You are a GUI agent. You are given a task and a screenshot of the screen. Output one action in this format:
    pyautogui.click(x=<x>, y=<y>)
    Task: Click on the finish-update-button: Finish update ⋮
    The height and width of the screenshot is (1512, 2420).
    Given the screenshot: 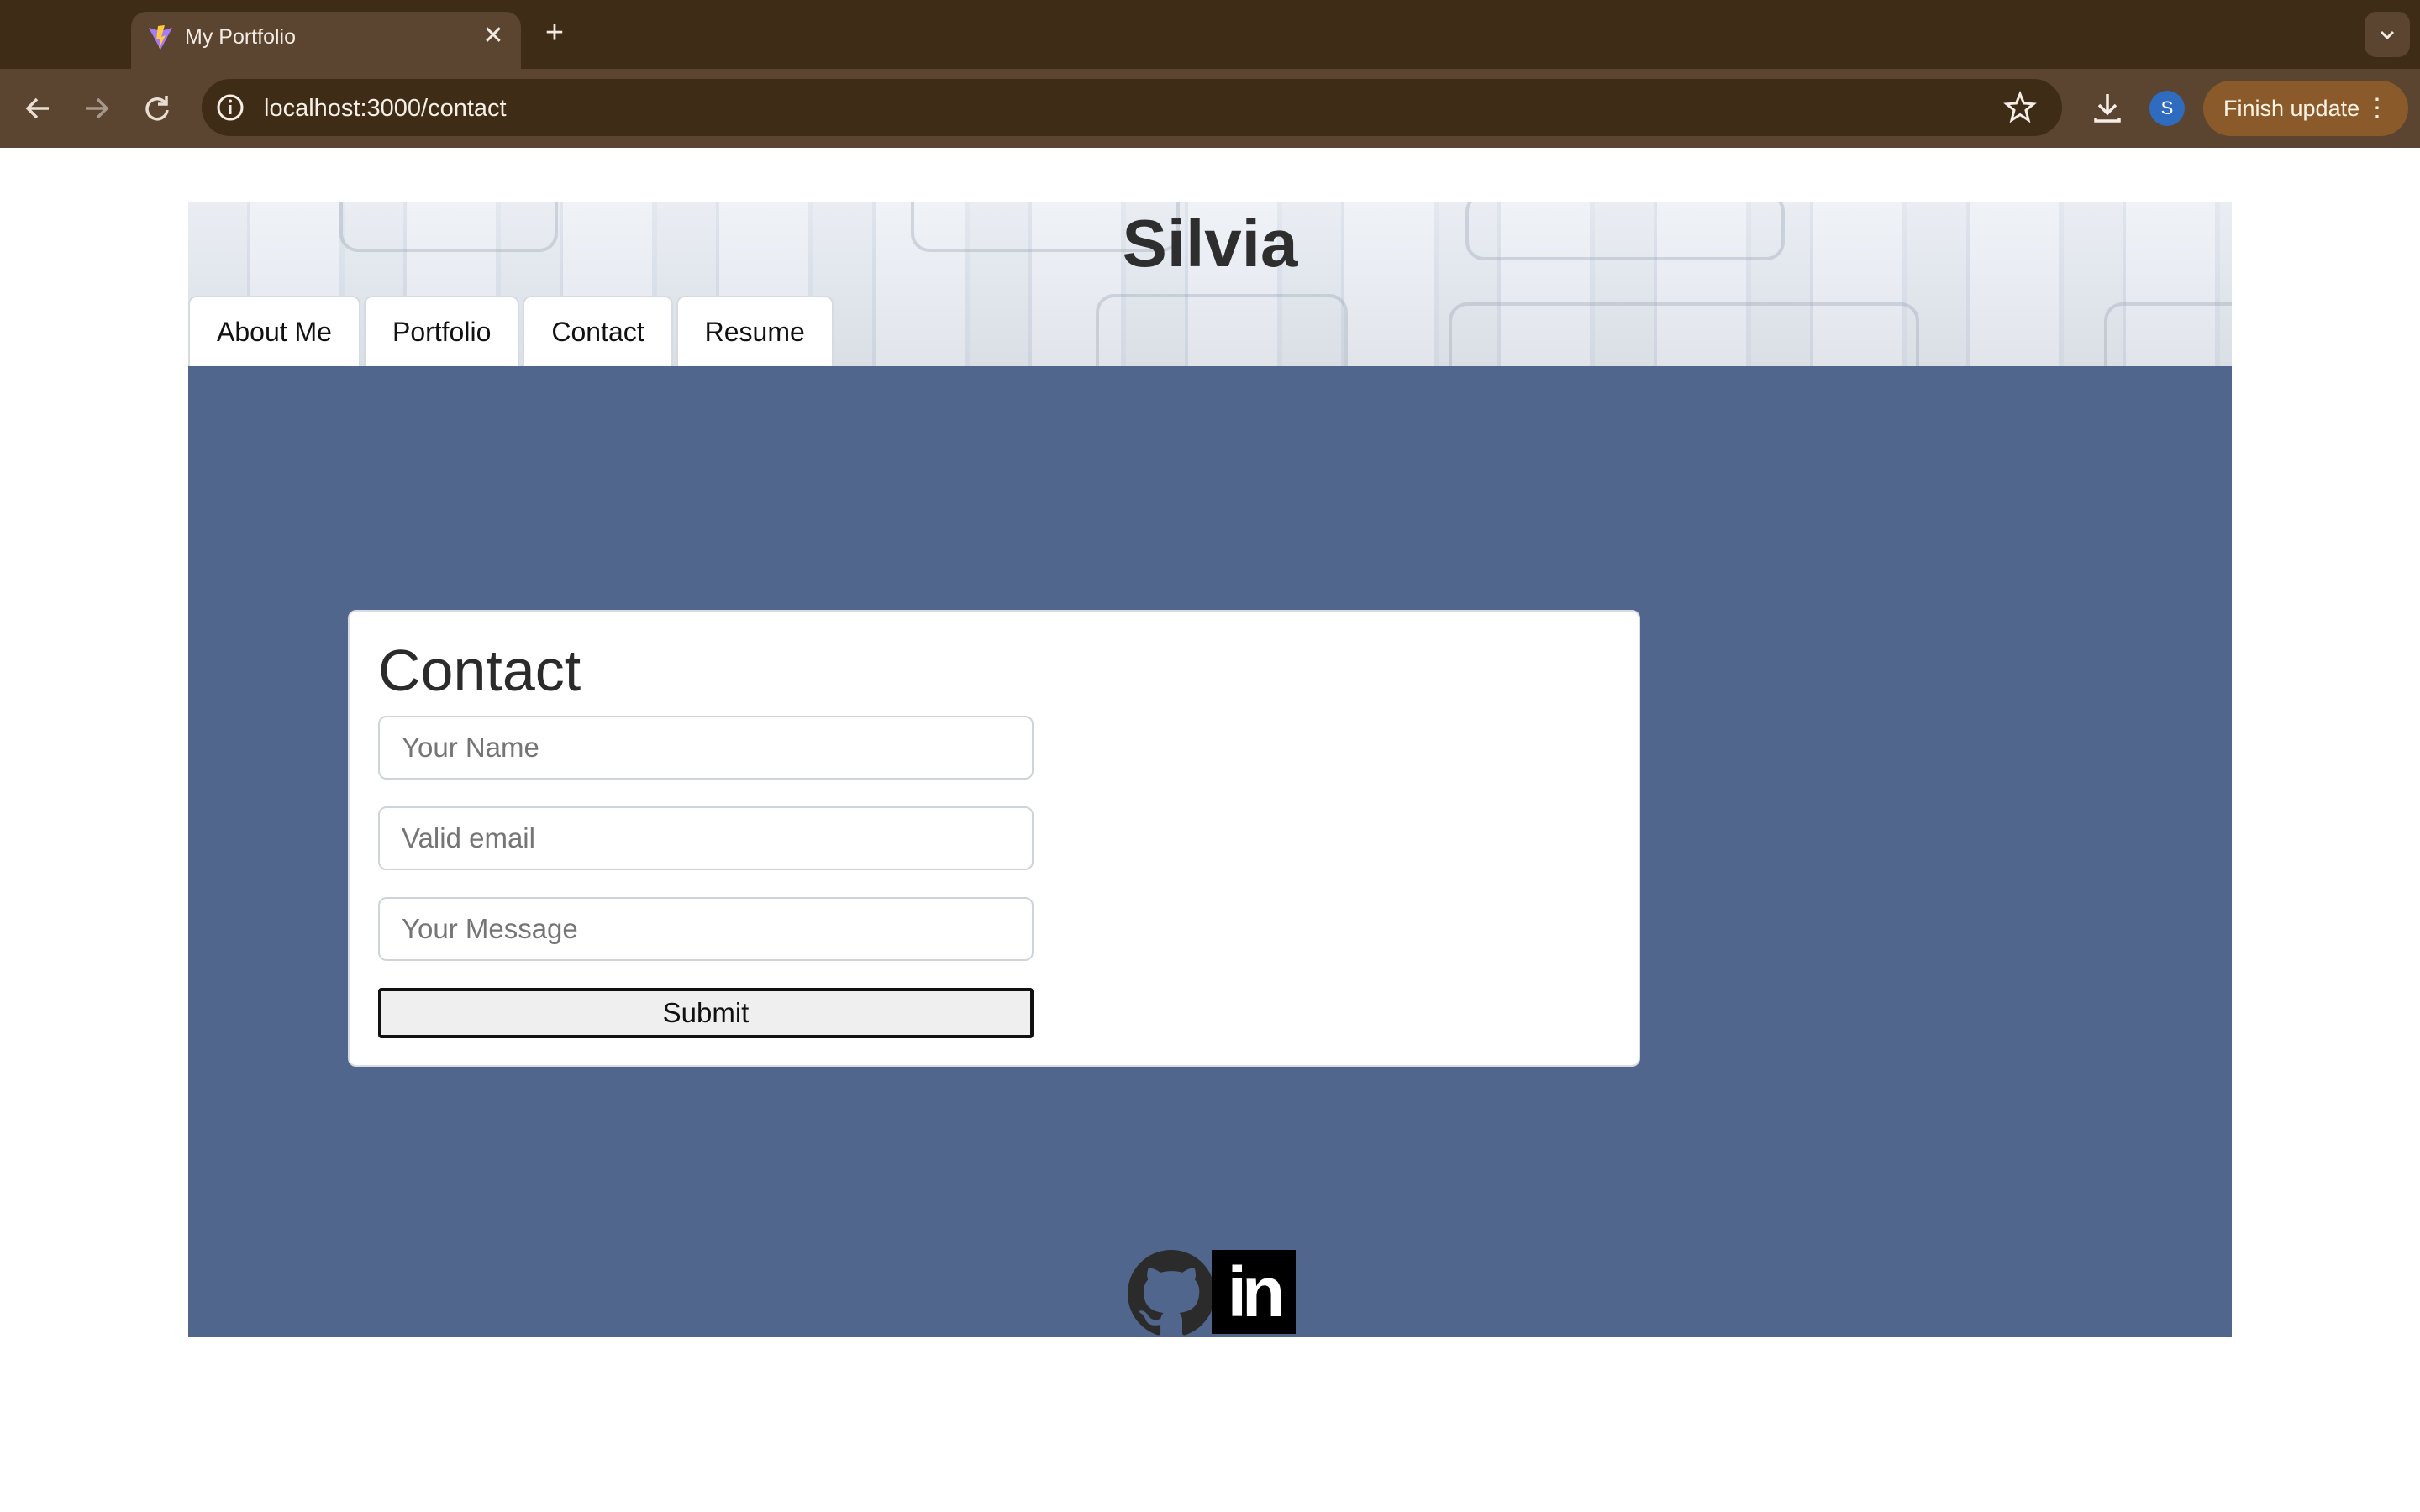 What is the action you would take?
    pyautogui.click(x=2305, y=108)
    